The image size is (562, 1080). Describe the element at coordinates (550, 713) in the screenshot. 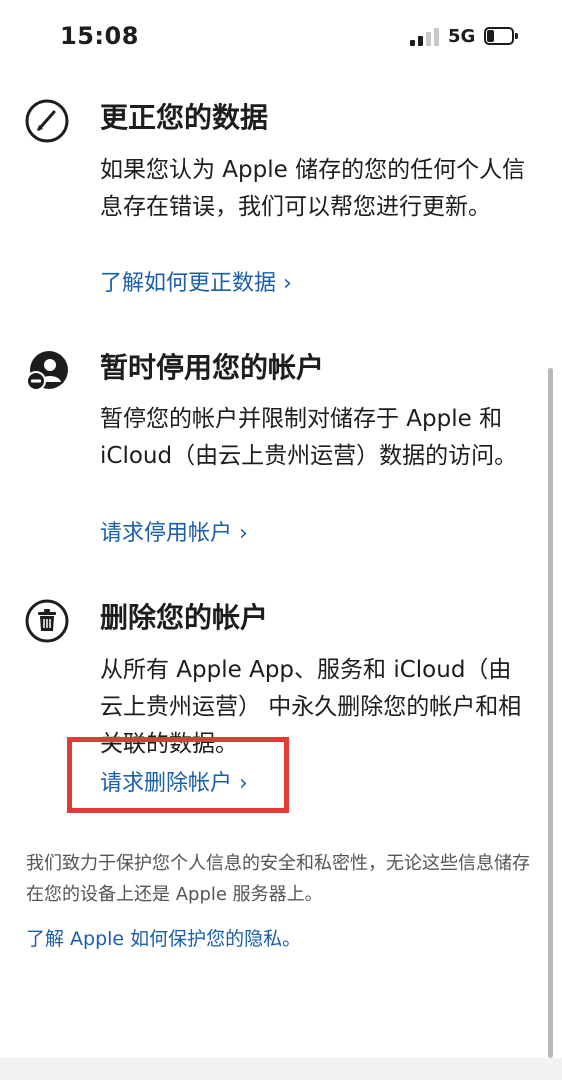

I see `scrollbar` at that location.